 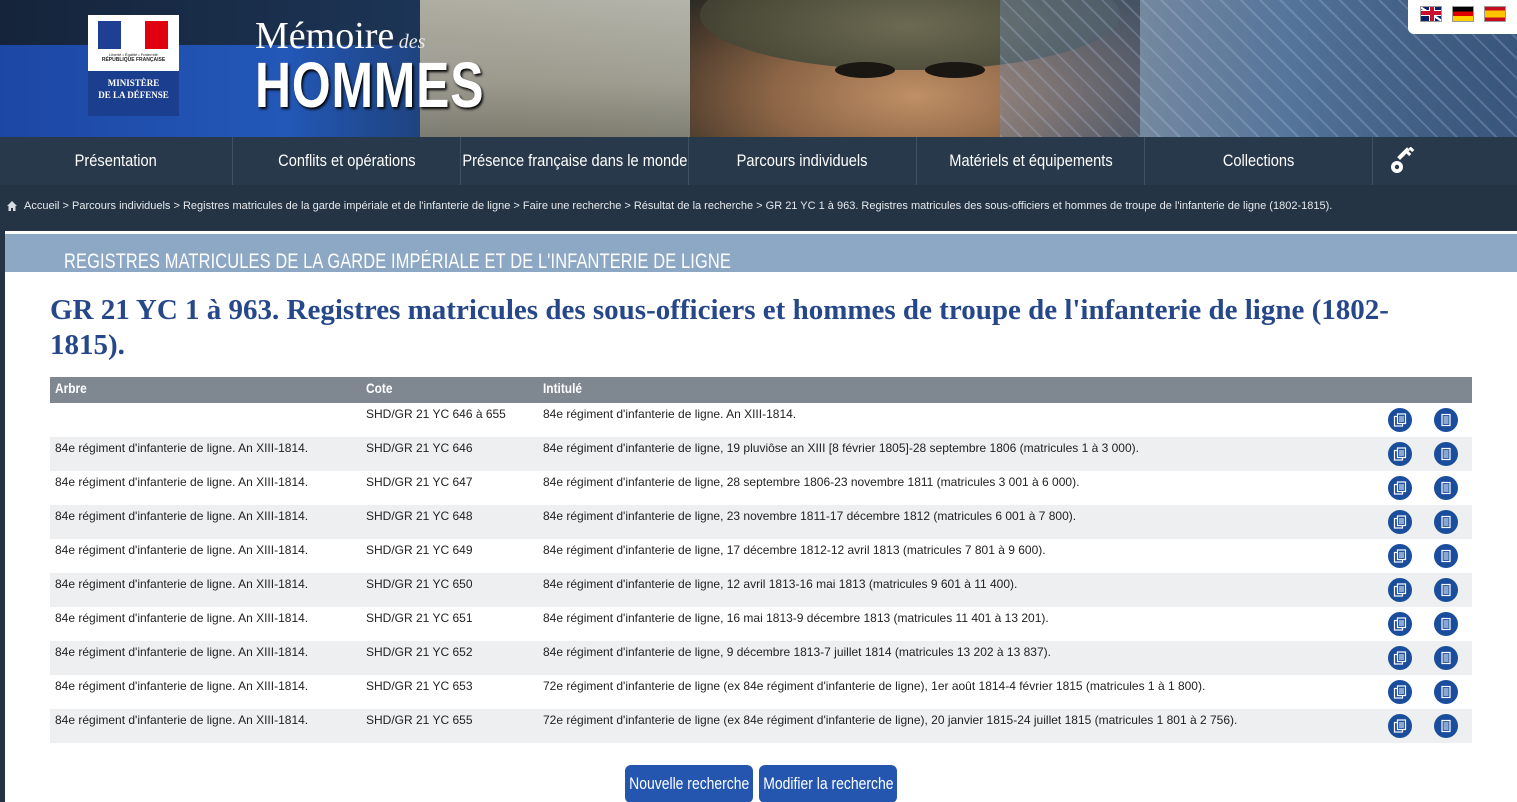 I want to click on nav-label: Collections, so click(x=1258, y=160).